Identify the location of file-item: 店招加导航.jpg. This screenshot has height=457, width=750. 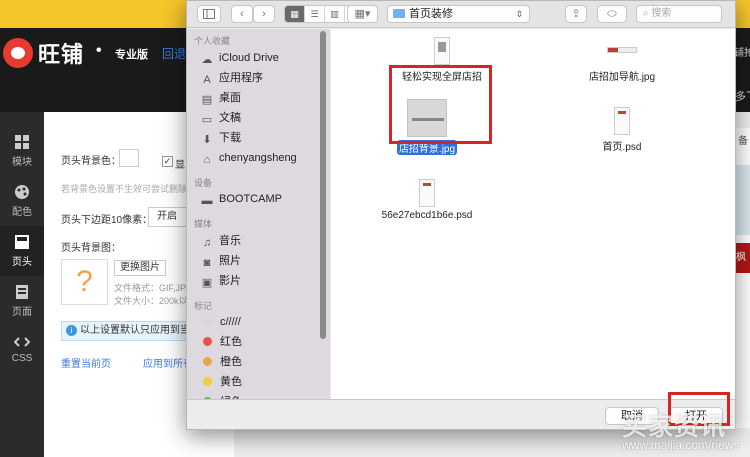
(622, 60).